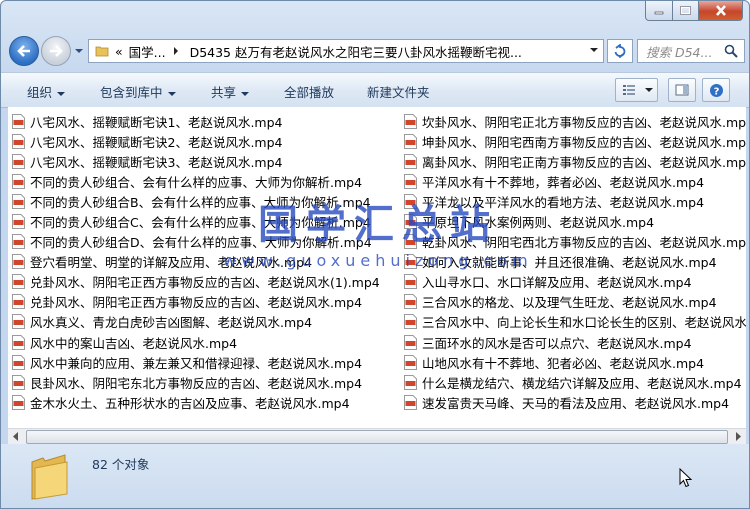  I want to click on file-item: 艮卦风水、阴阳宅东北方事物反应的吉凶、老赵说风水.mp4, so click(204, 382).